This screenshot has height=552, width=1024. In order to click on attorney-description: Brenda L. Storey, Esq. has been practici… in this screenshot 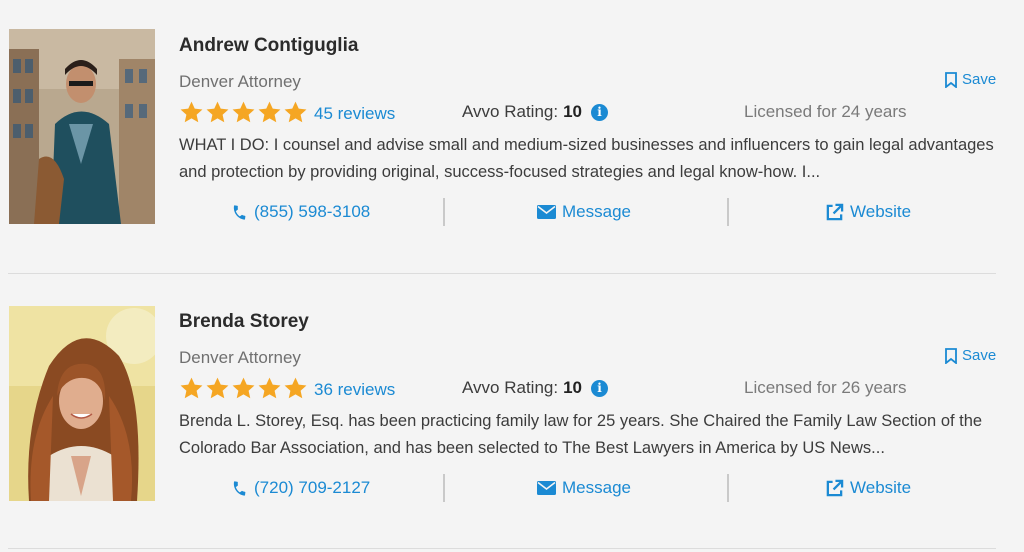, I will do `click(581, 434)`.